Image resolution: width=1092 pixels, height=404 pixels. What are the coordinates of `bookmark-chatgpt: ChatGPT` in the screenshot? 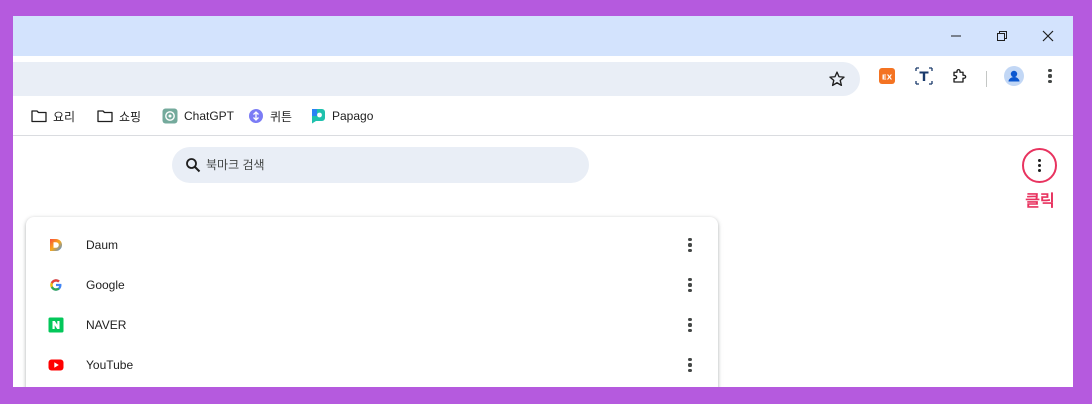 It's located at (198, 116).